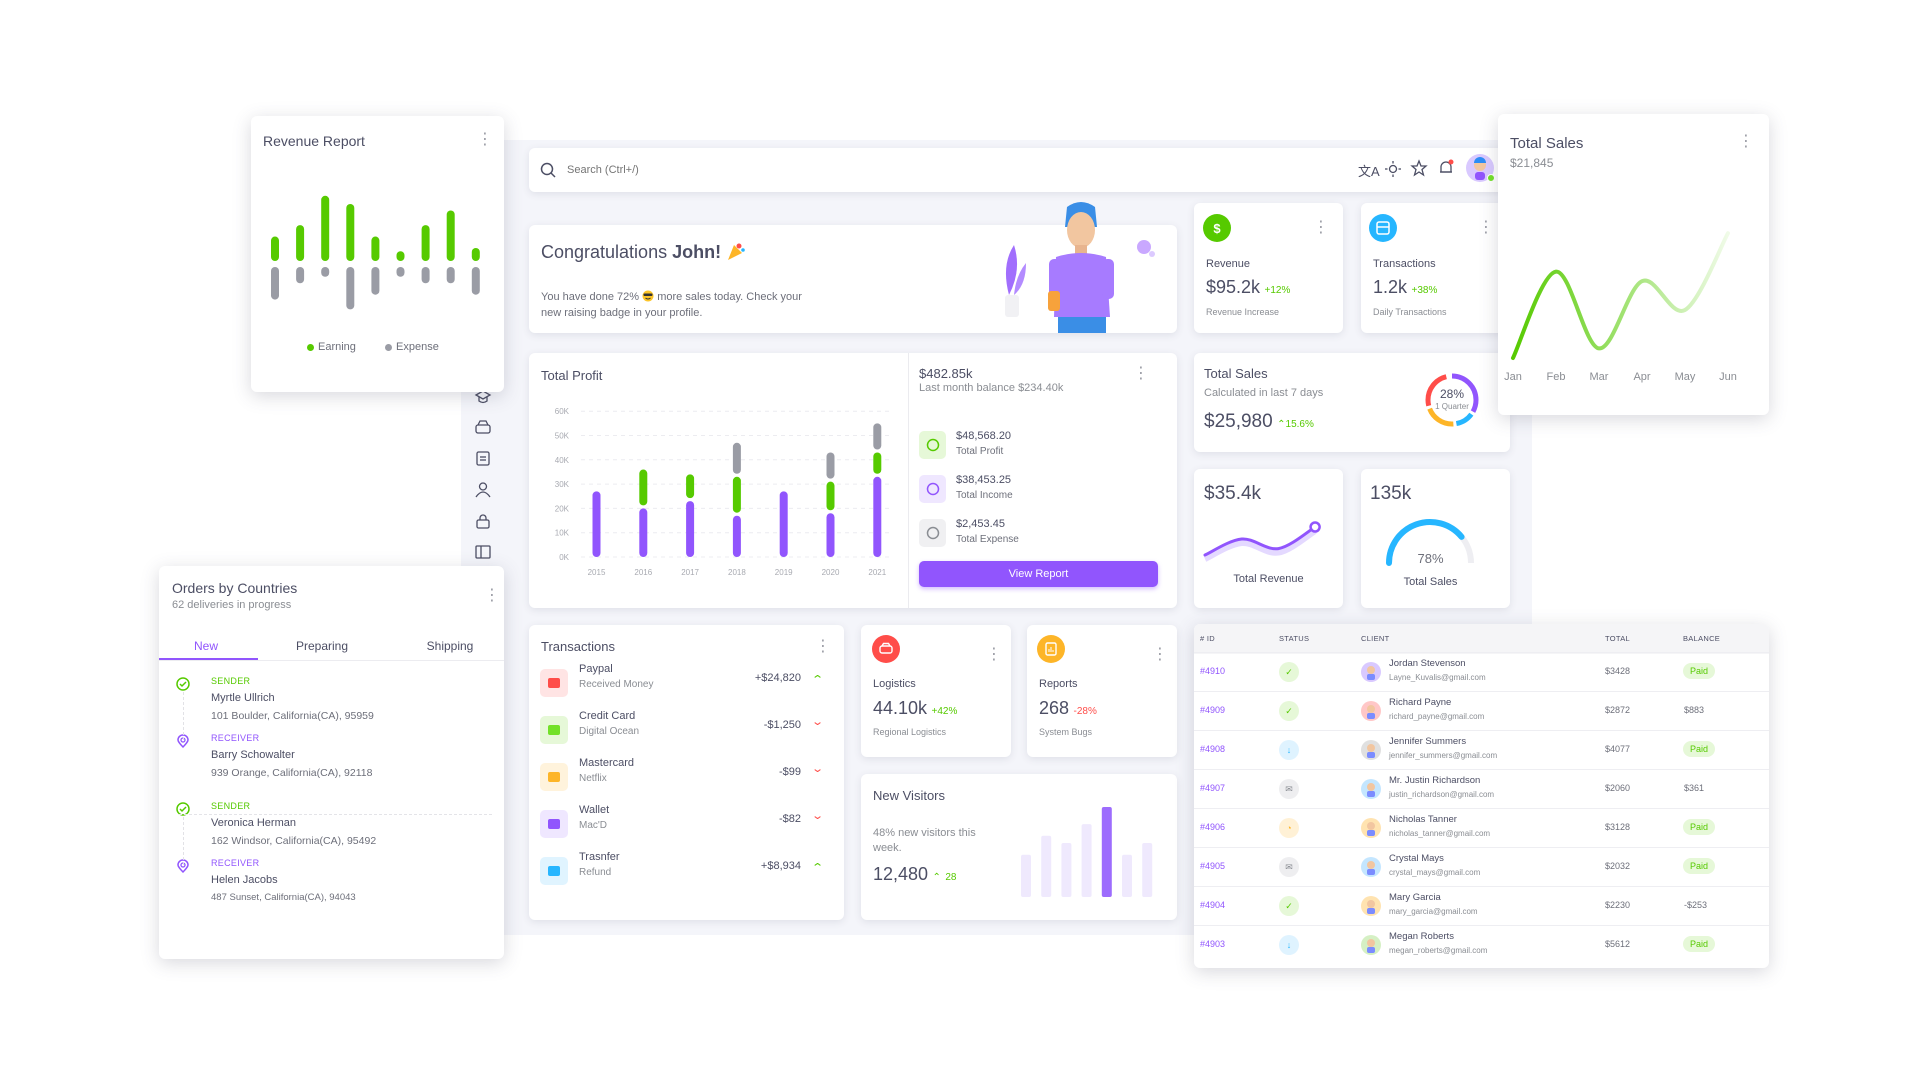 This screenshot has width=1920, height=1080. What do you see at coordinates (599, 857) in the screenshot?
I see `transaction-name: Trasnfer` at bounding box center [599, 857].